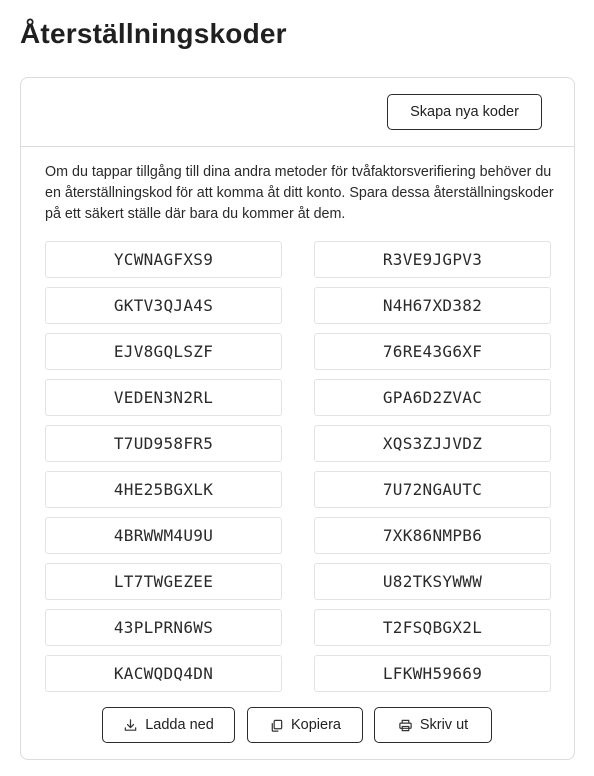  I want to click on download-icon, so click(130, 725).